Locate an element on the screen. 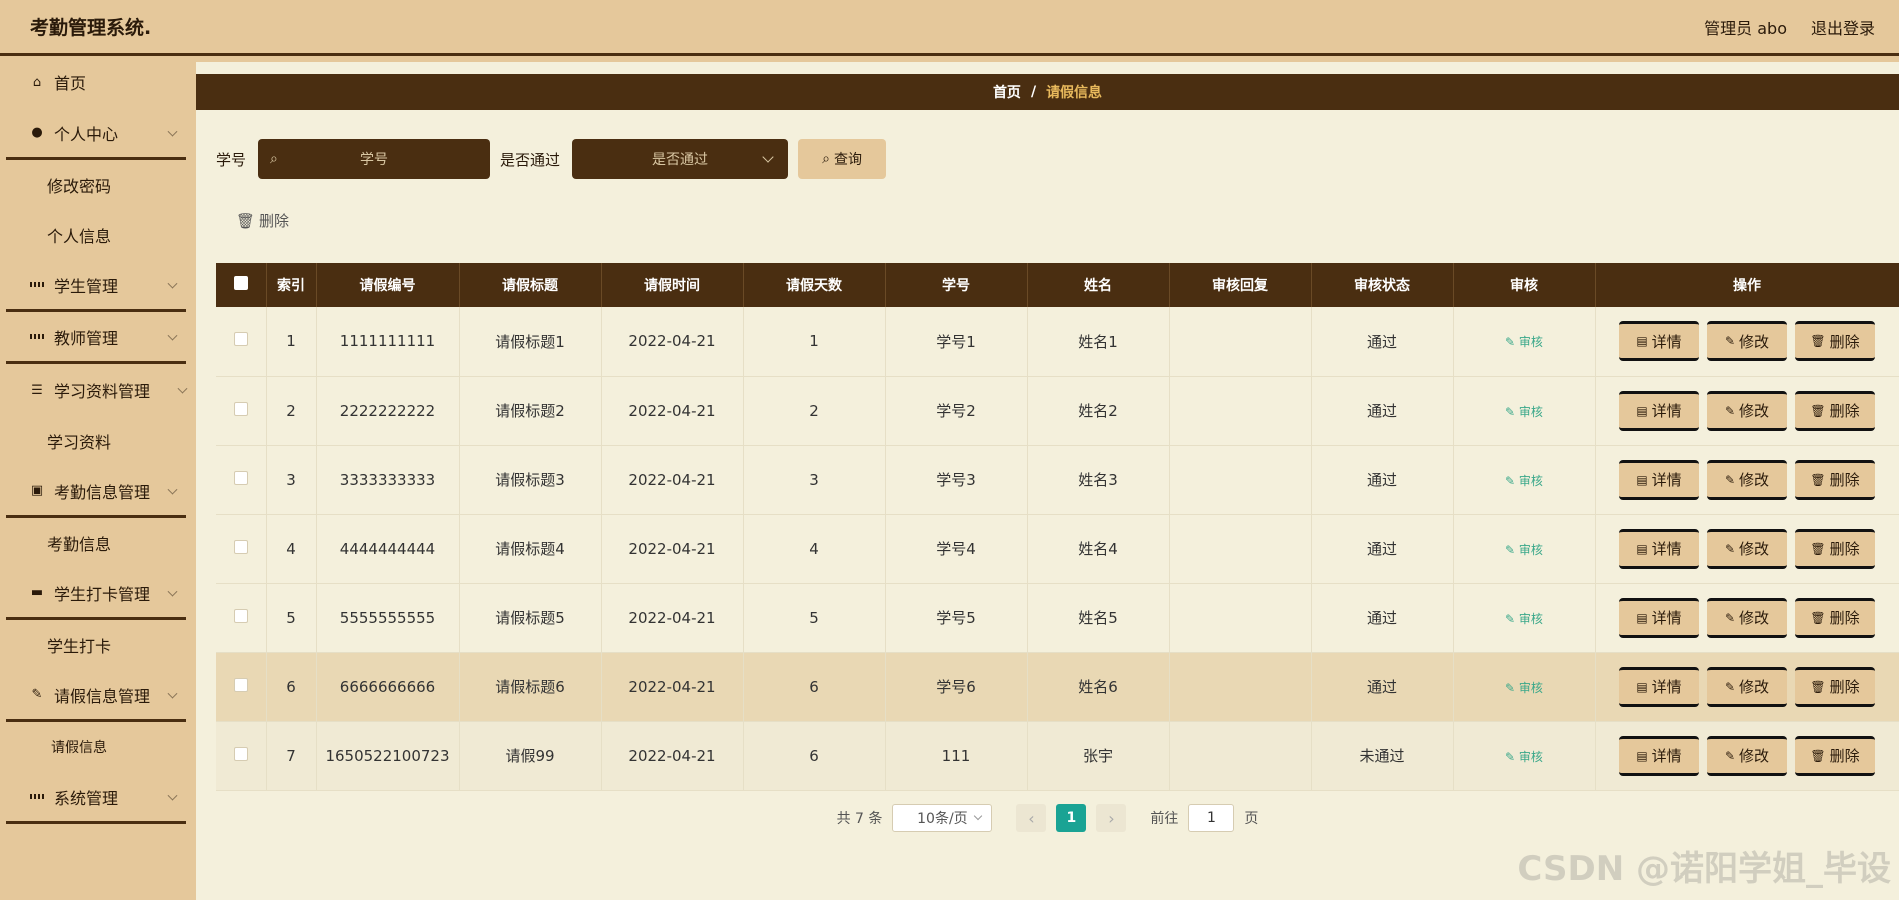 The height and width of the screenshot is (900, 1899). cell-title: 请假标题2 is located at coordinates (530, 411).